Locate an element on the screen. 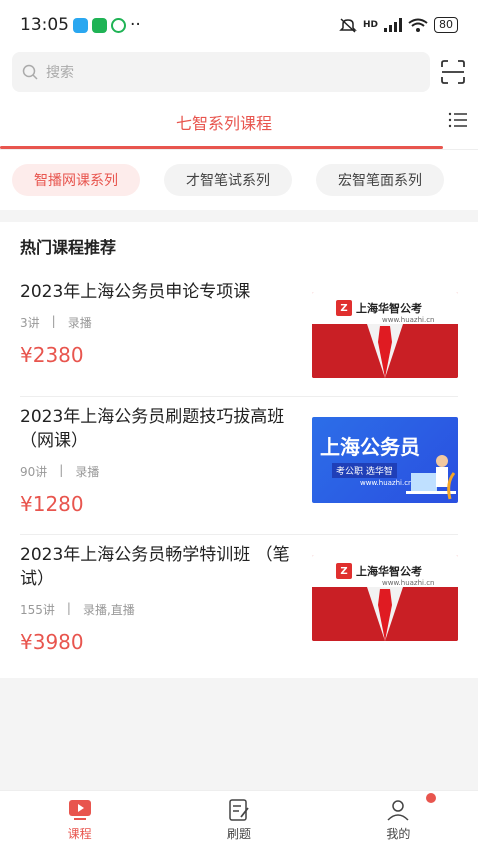  network-type-label: HD is located at coordinates (370, 25).